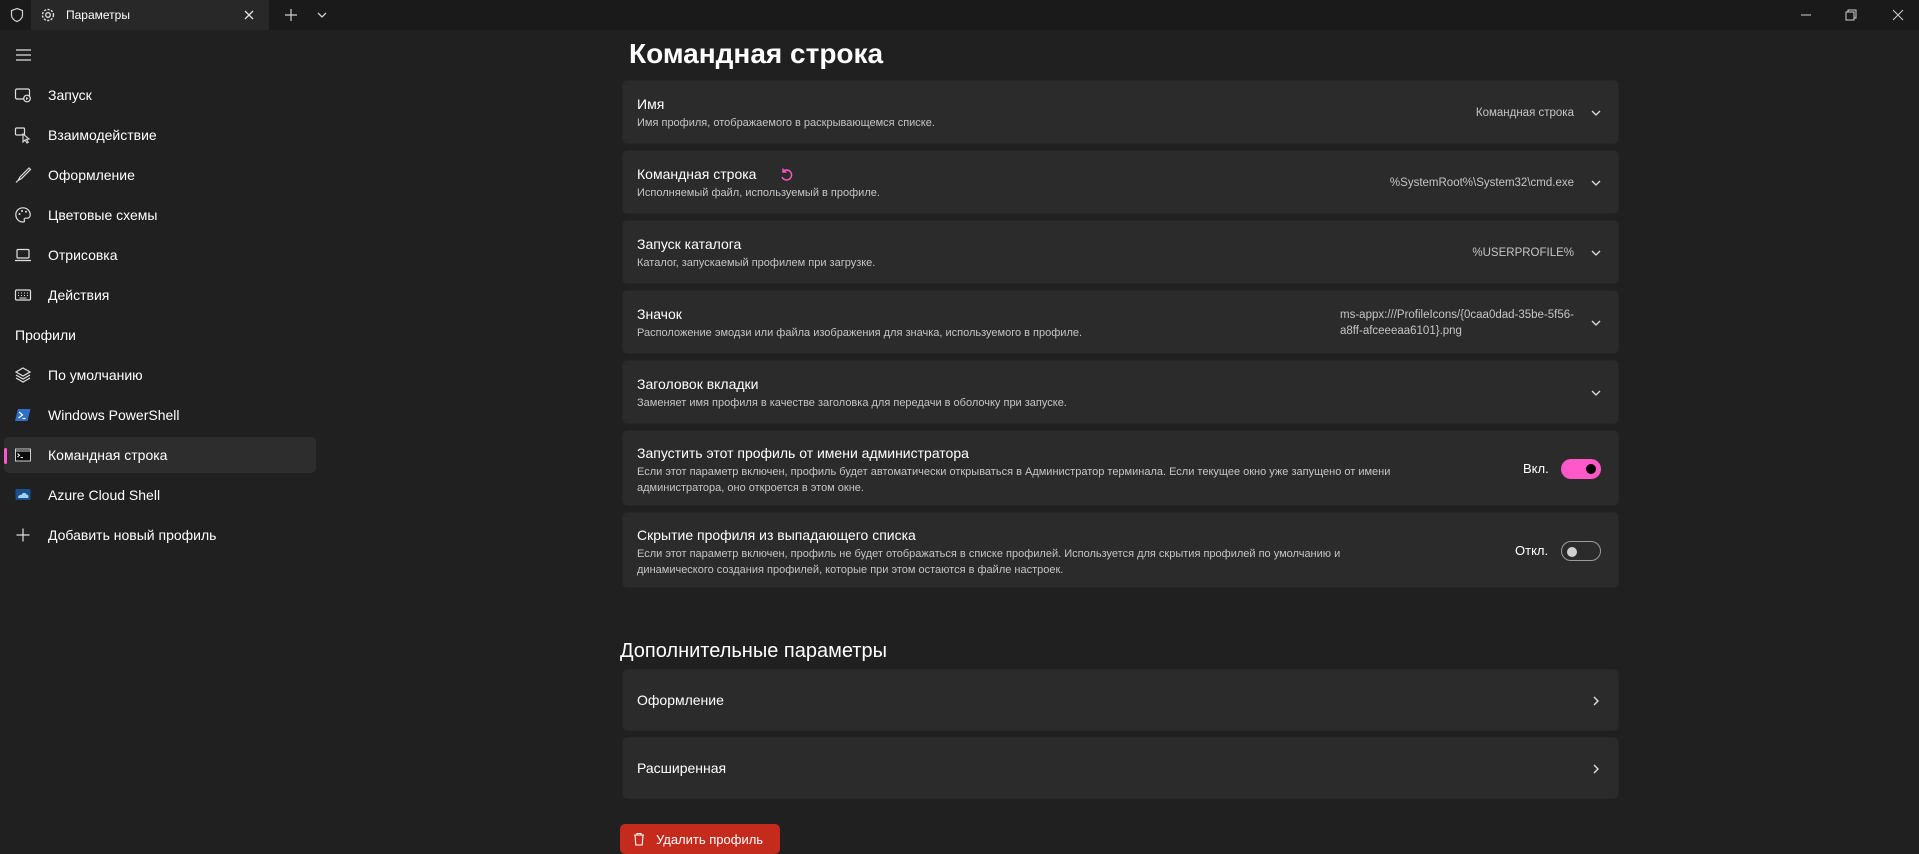 This screenshot has width=1919, height=854. I want to click on gear-icon, so click(48, 15).